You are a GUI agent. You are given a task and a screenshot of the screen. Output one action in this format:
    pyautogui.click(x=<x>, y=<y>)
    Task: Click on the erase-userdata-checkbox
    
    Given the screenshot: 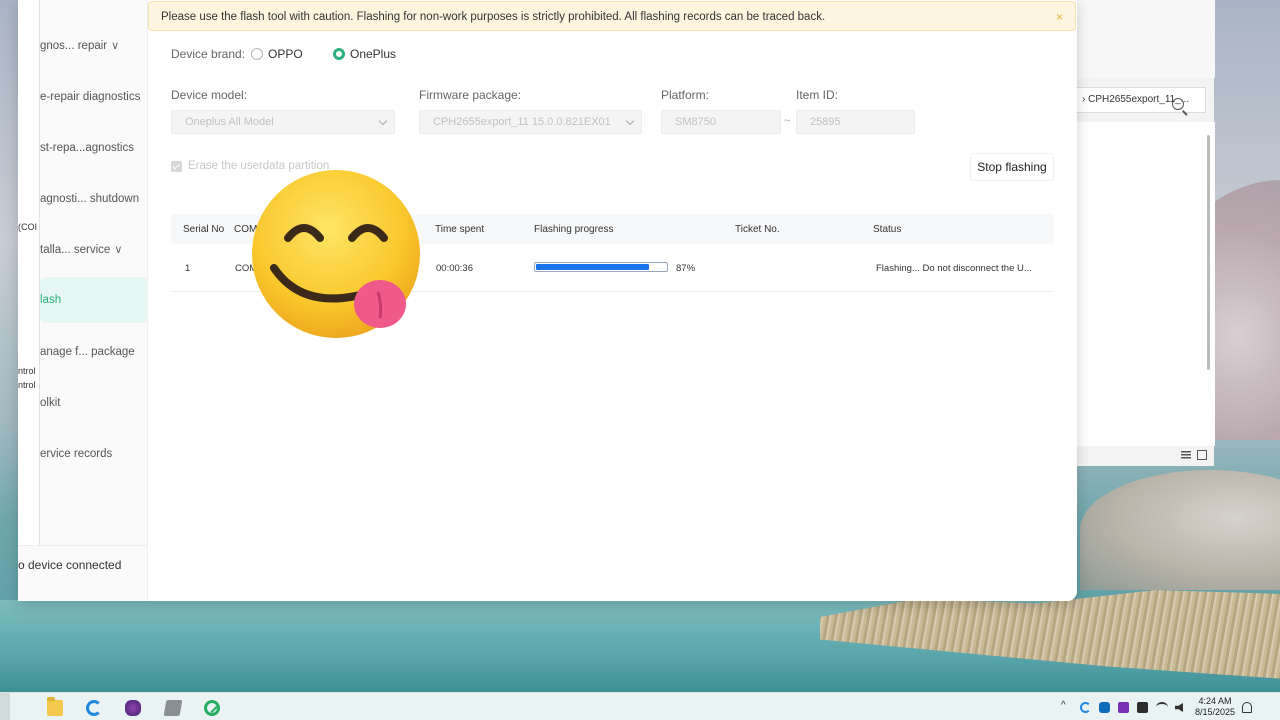 What is the action you would take?
    pyautogui.click(x=176, y=166)
    